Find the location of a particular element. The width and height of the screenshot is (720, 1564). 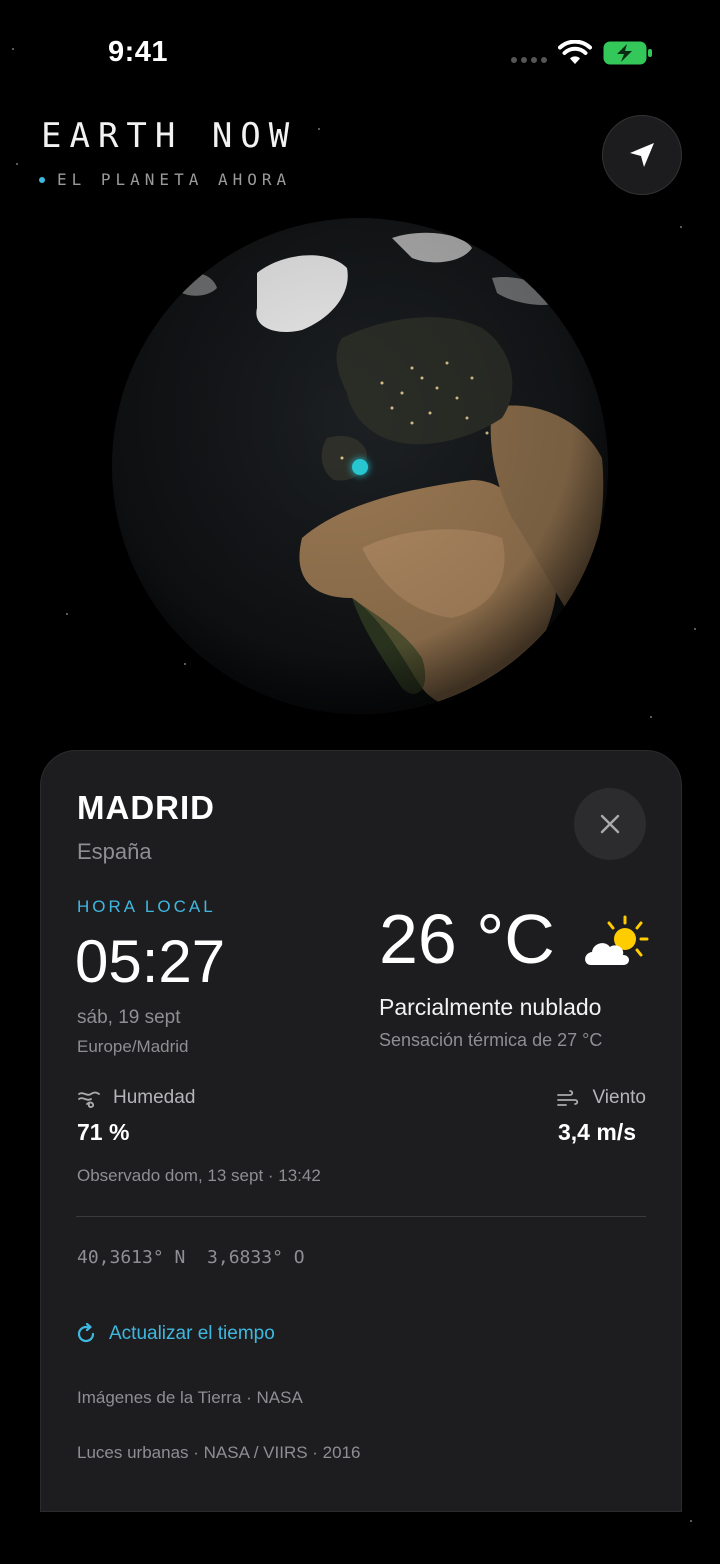

wifi-icon is located at coordinates (575, 52).